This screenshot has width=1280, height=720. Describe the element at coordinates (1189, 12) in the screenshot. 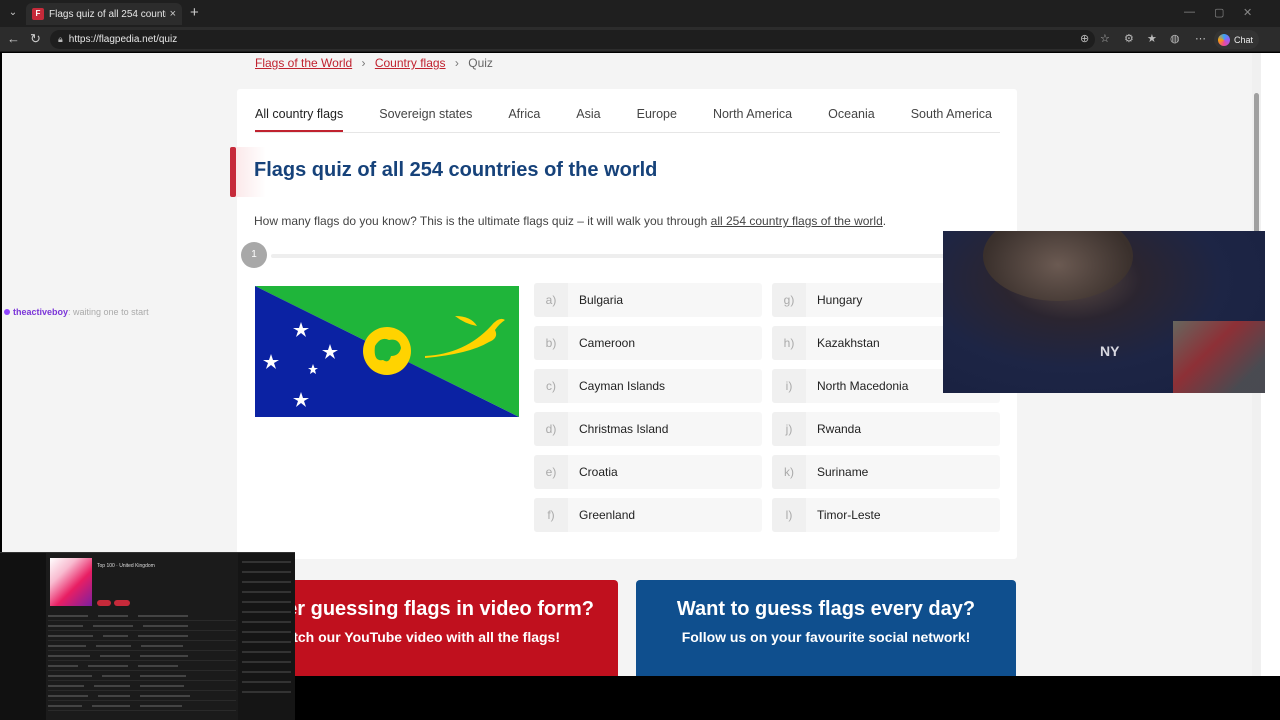

I see `minimize-icon: —` at that location.